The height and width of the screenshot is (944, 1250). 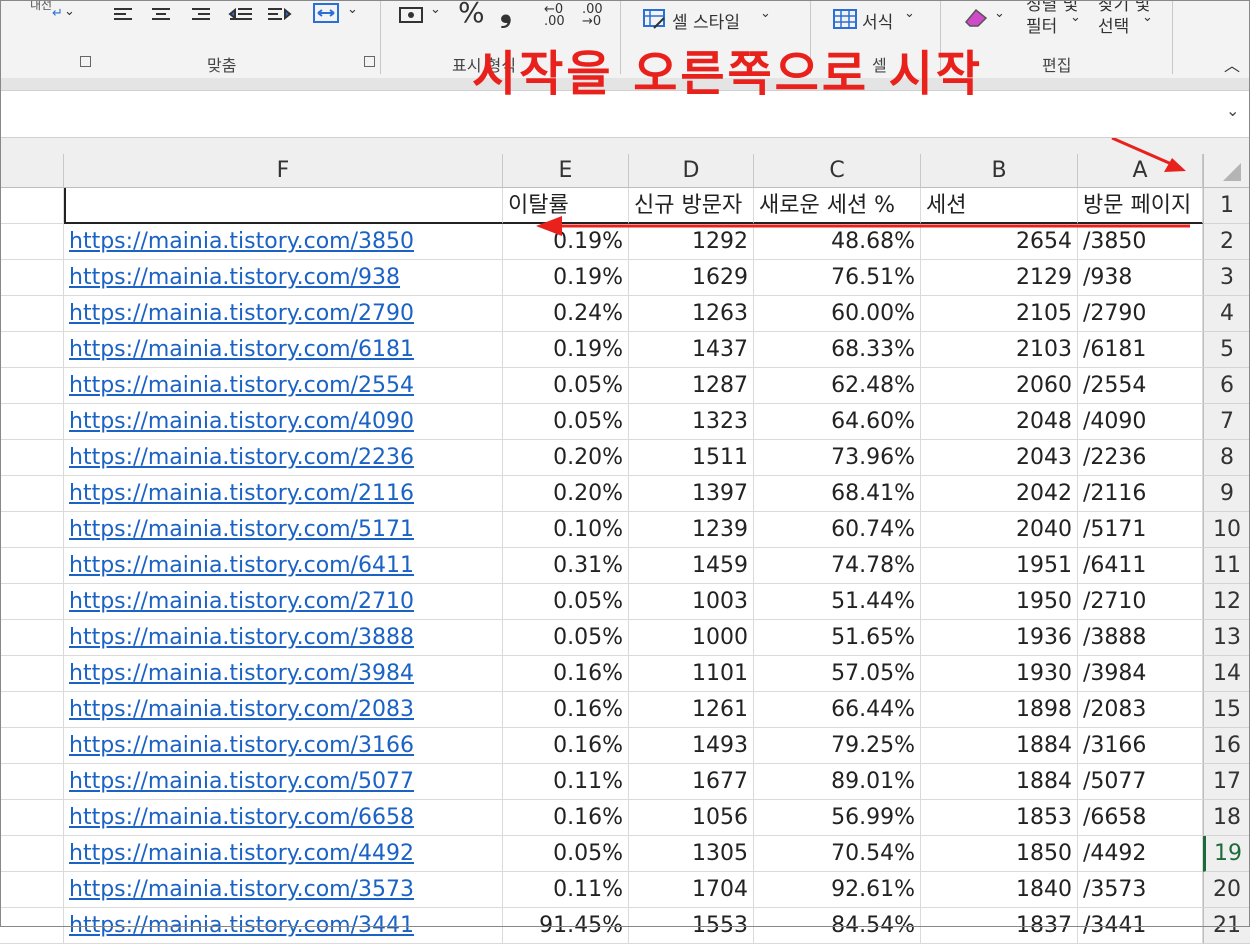 What do you see at coordinates (283, 566) in the screenshot?
I see `cell-f: https://mainia.tistory.com/6411` at bounding box center [283, 566].